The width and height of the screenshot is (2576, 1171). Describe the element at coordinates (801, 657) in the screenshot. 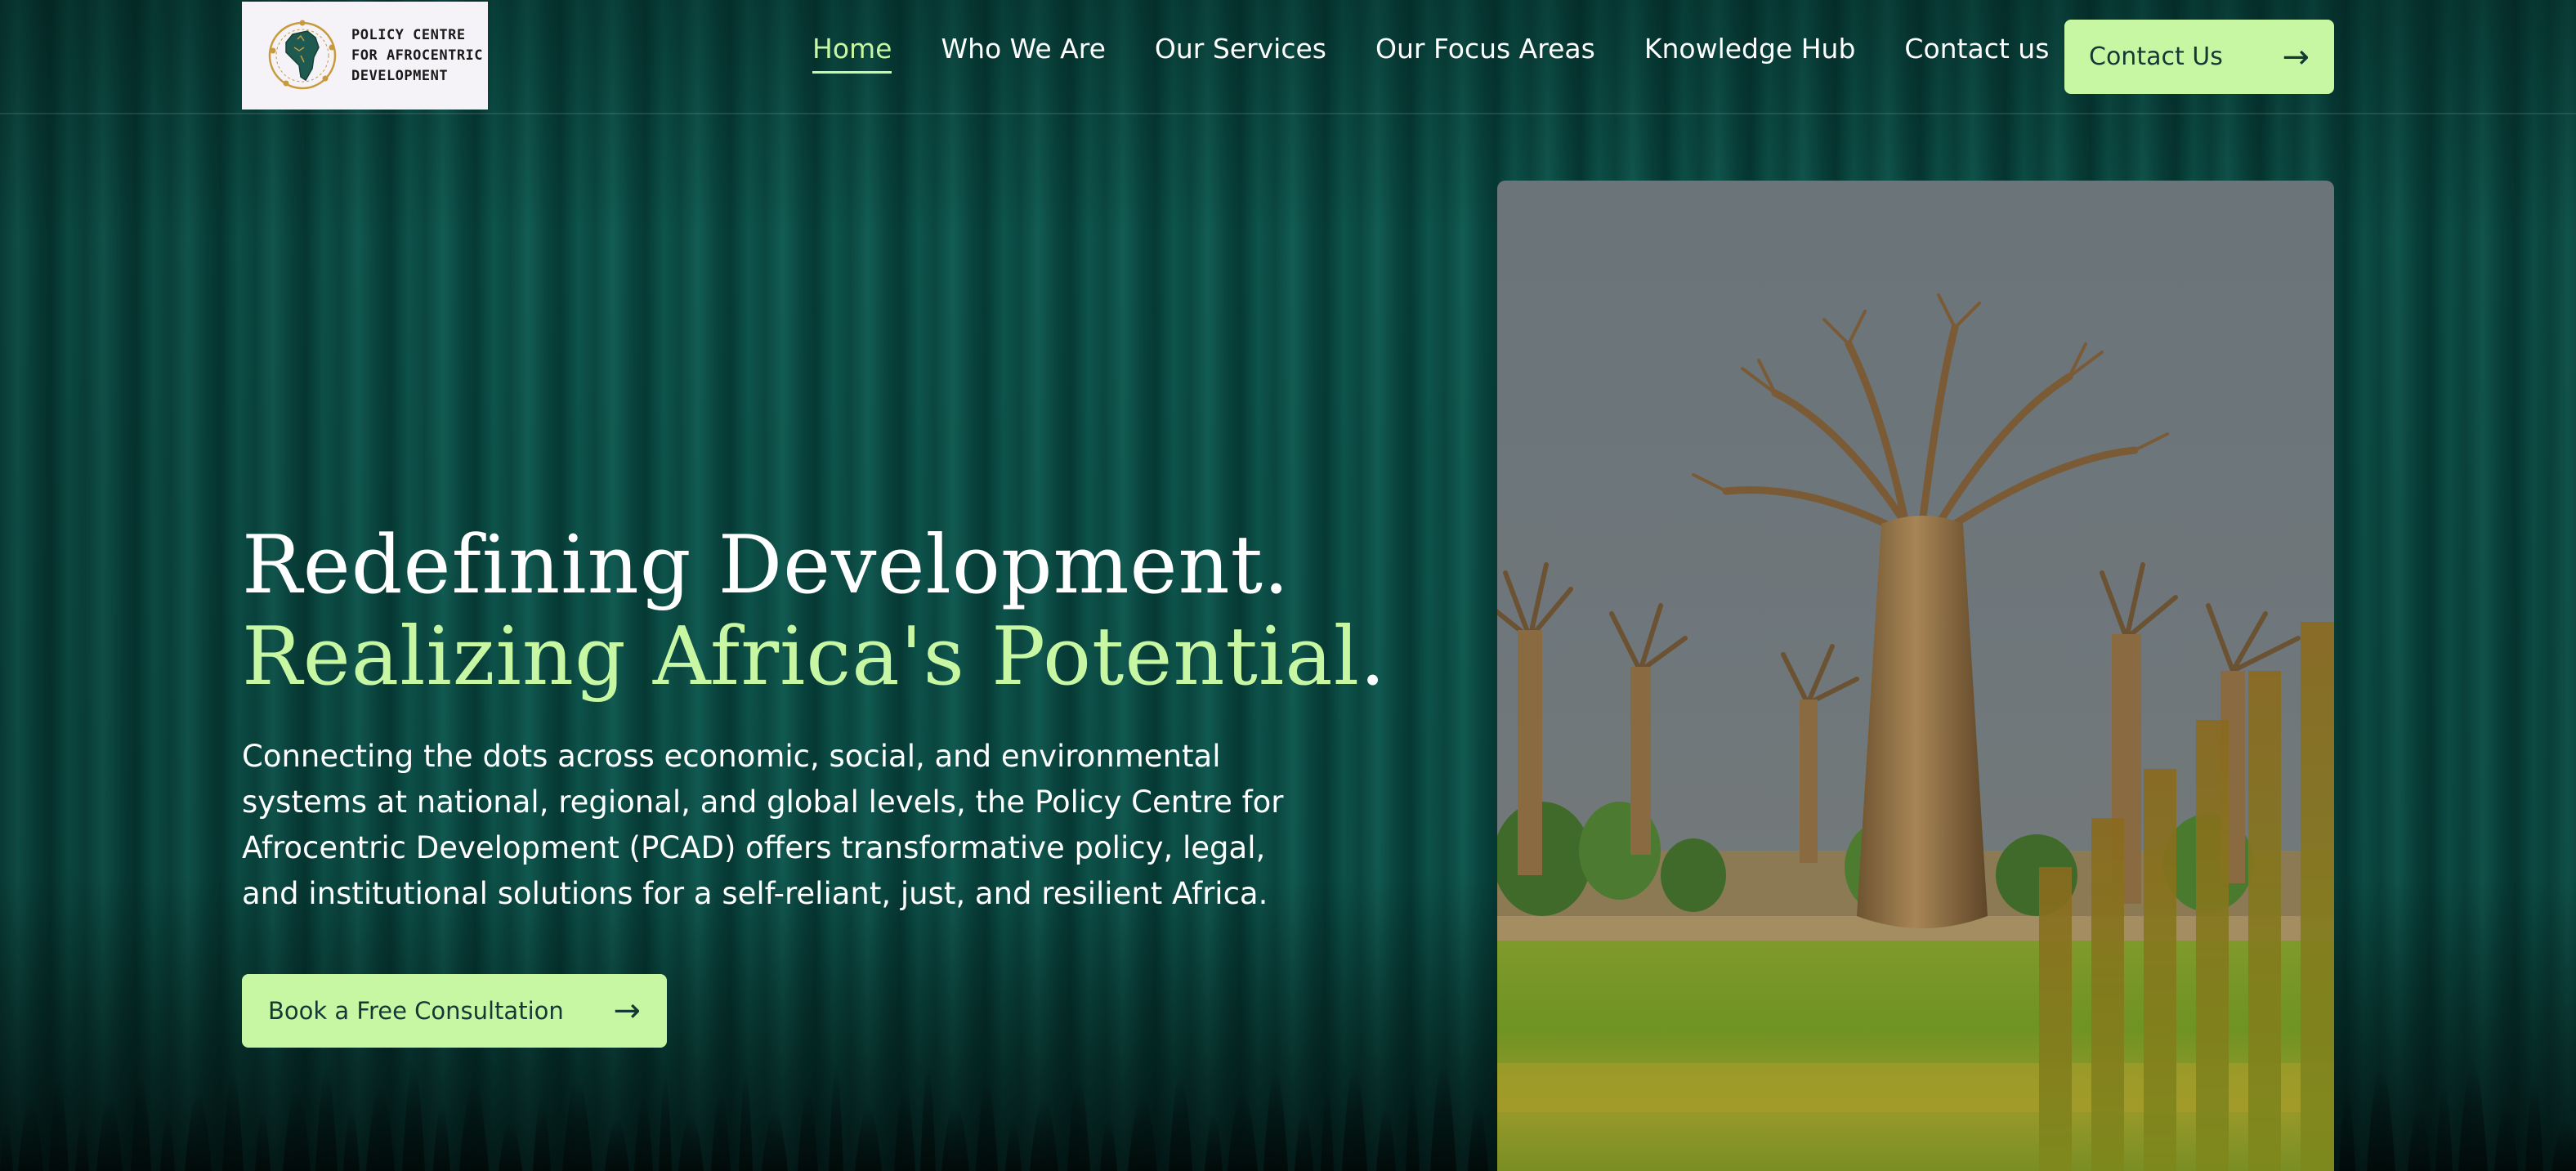

I see `hero-title-line-2: Realizing Africa's Potential` at that location.